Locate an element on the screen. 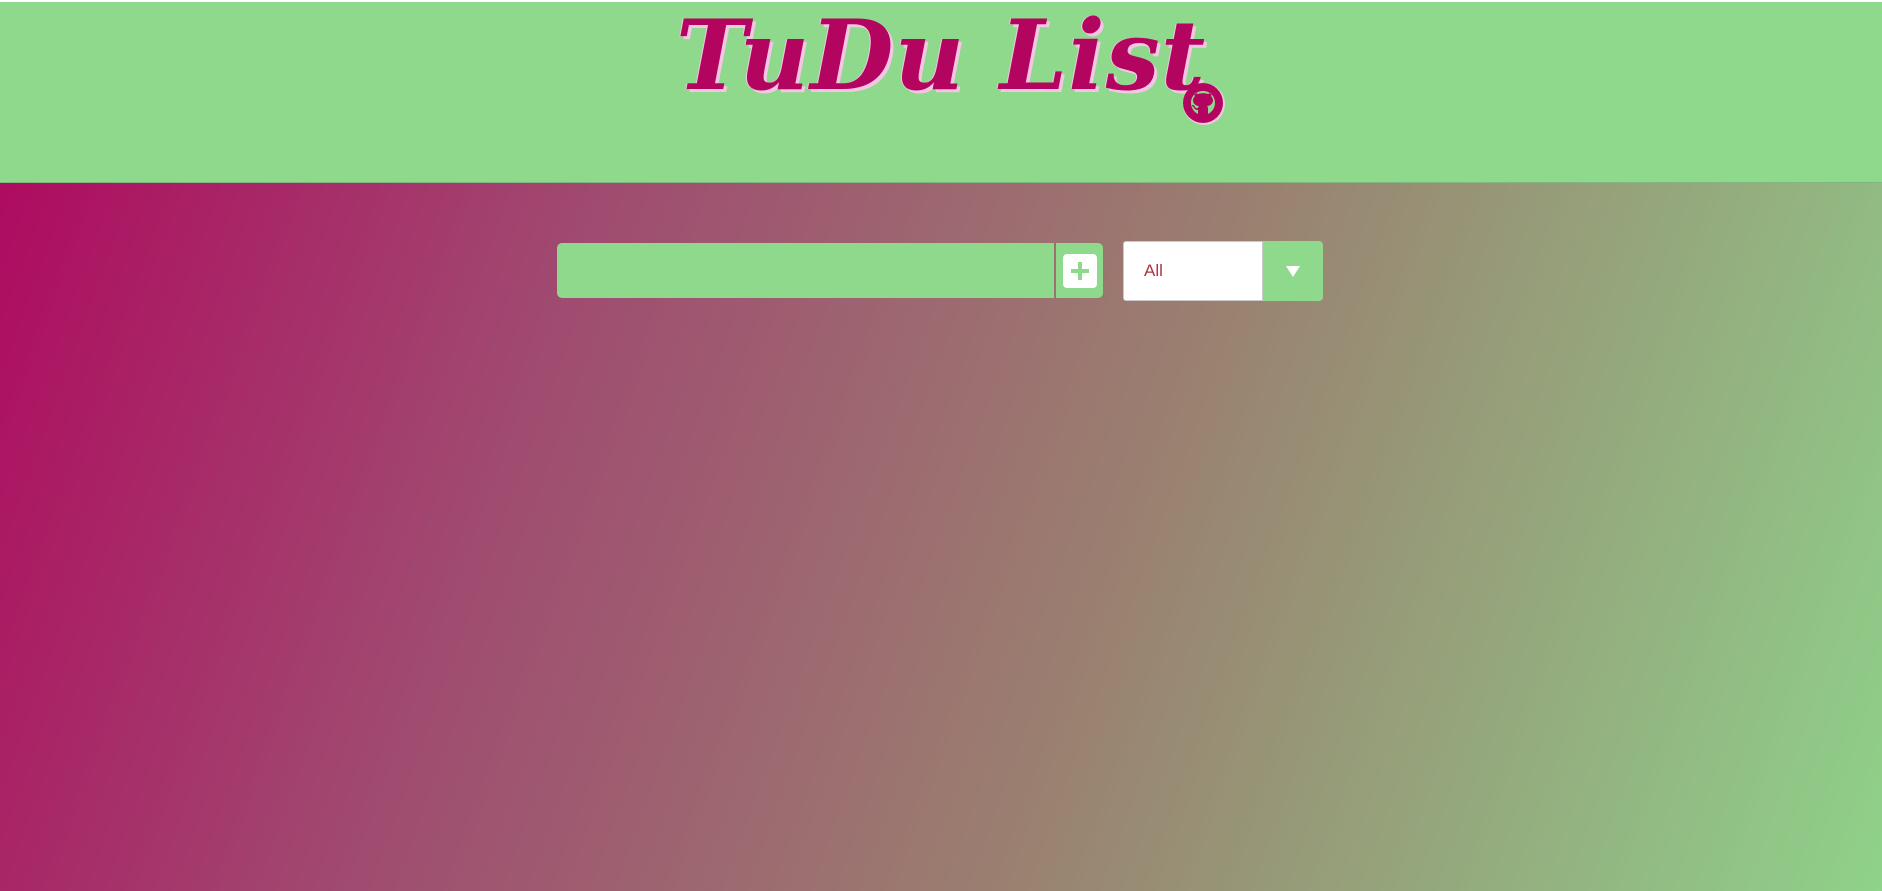 The height and width of the screenshot is (891, 1882). filter-select-value: All is located at coordinates (1193, 271).